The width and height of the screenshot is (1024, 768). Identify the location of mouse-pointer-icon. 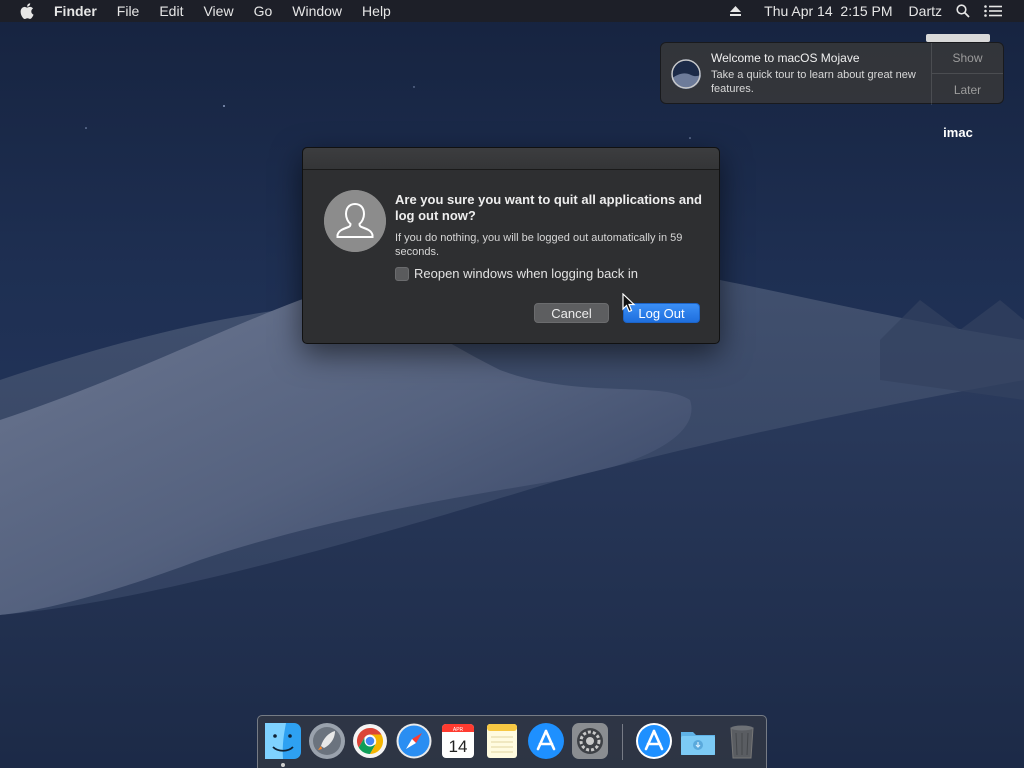
(629, 302).